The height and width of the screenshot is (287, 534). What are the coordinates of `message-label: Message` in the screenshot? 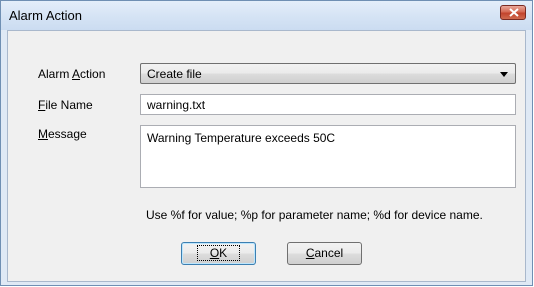 It's located at (62, 134).